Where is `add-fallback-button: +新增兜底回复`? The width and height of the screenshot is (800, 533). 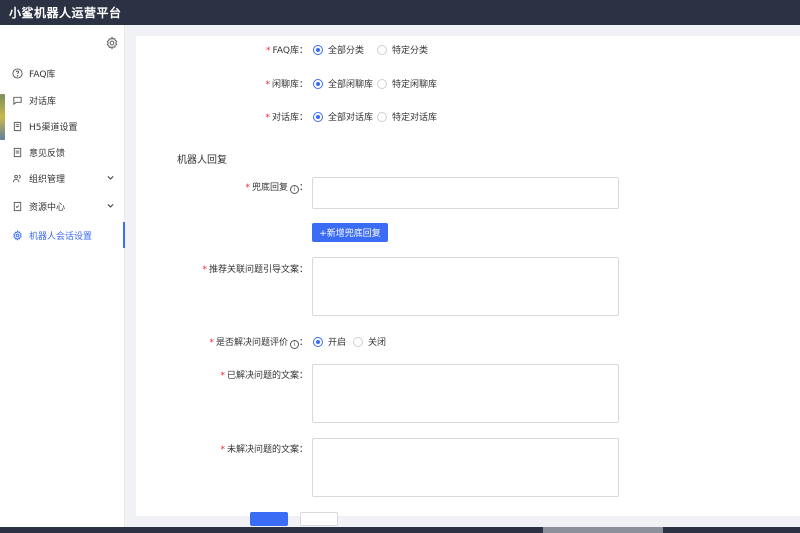
add-fallback-button: +新增兜底回复 is located at coordinates (350, 232).